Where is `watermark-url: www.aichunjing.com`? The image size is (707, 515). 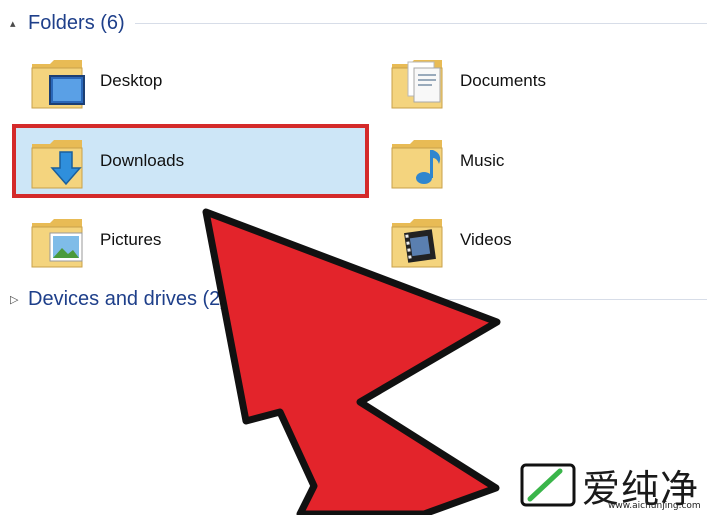
watermark-url: www.aichunjing.com is located at coordinates (654, 506).